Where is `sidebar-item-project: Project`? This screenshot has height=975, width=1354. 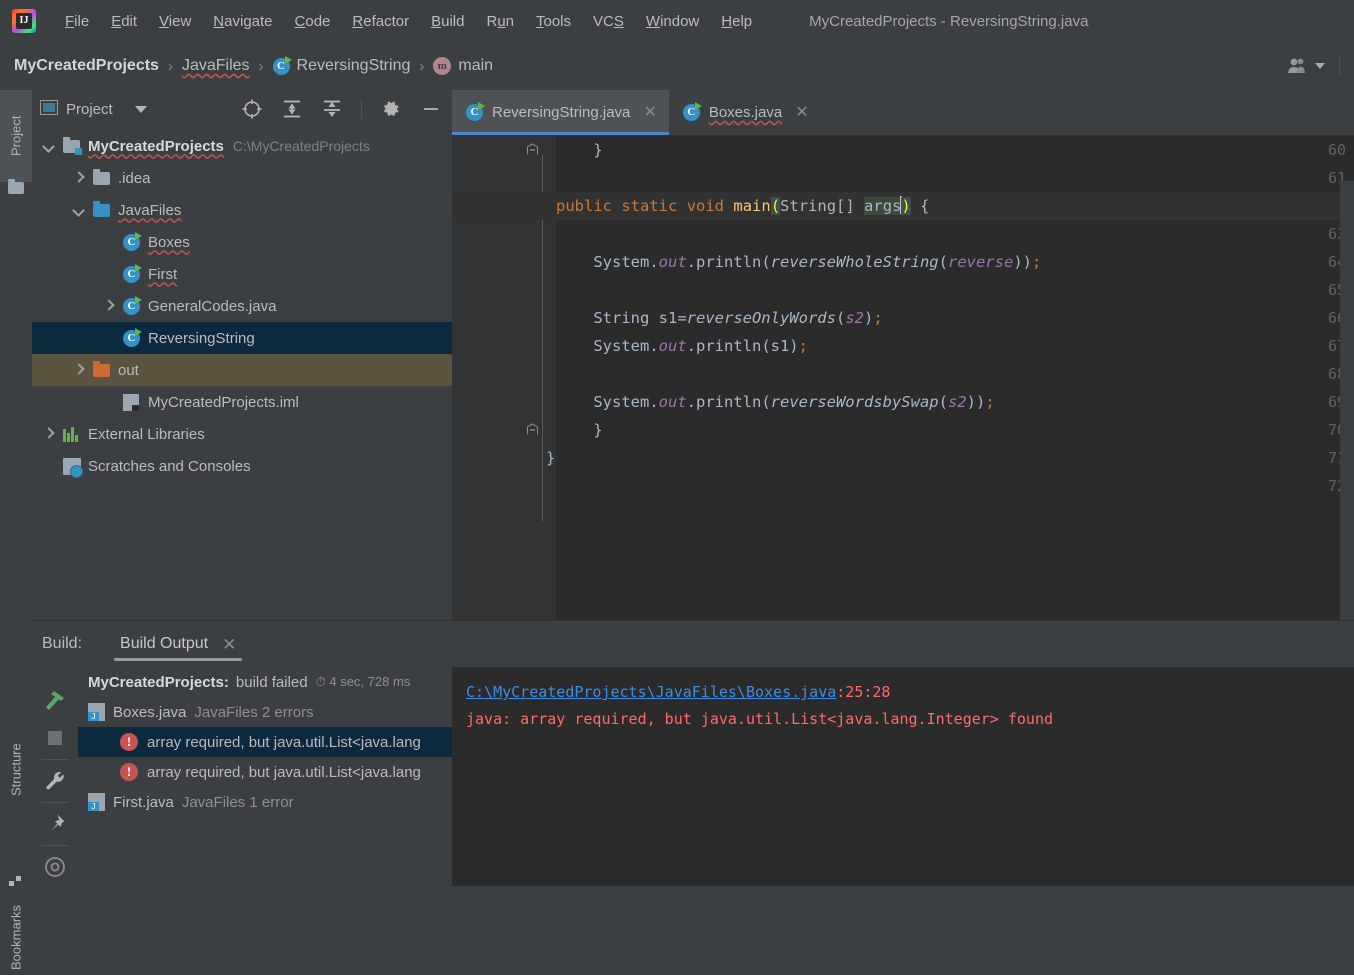
sidebar-item-project: Project is located at coordinates (16, 136).